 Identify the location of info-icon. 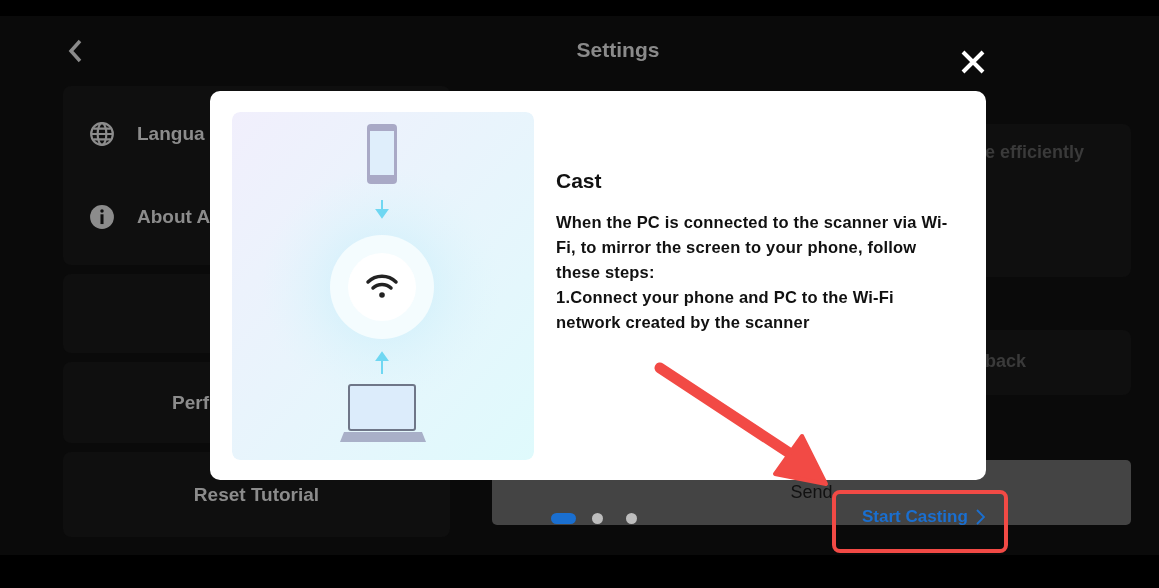
(102, 217).